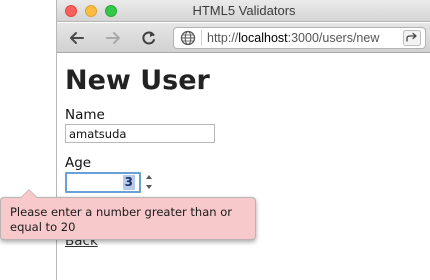  What do you see at coordinates (412, 38) in the screenshot?
I see `share-icon` at bounding box center [412, 38].